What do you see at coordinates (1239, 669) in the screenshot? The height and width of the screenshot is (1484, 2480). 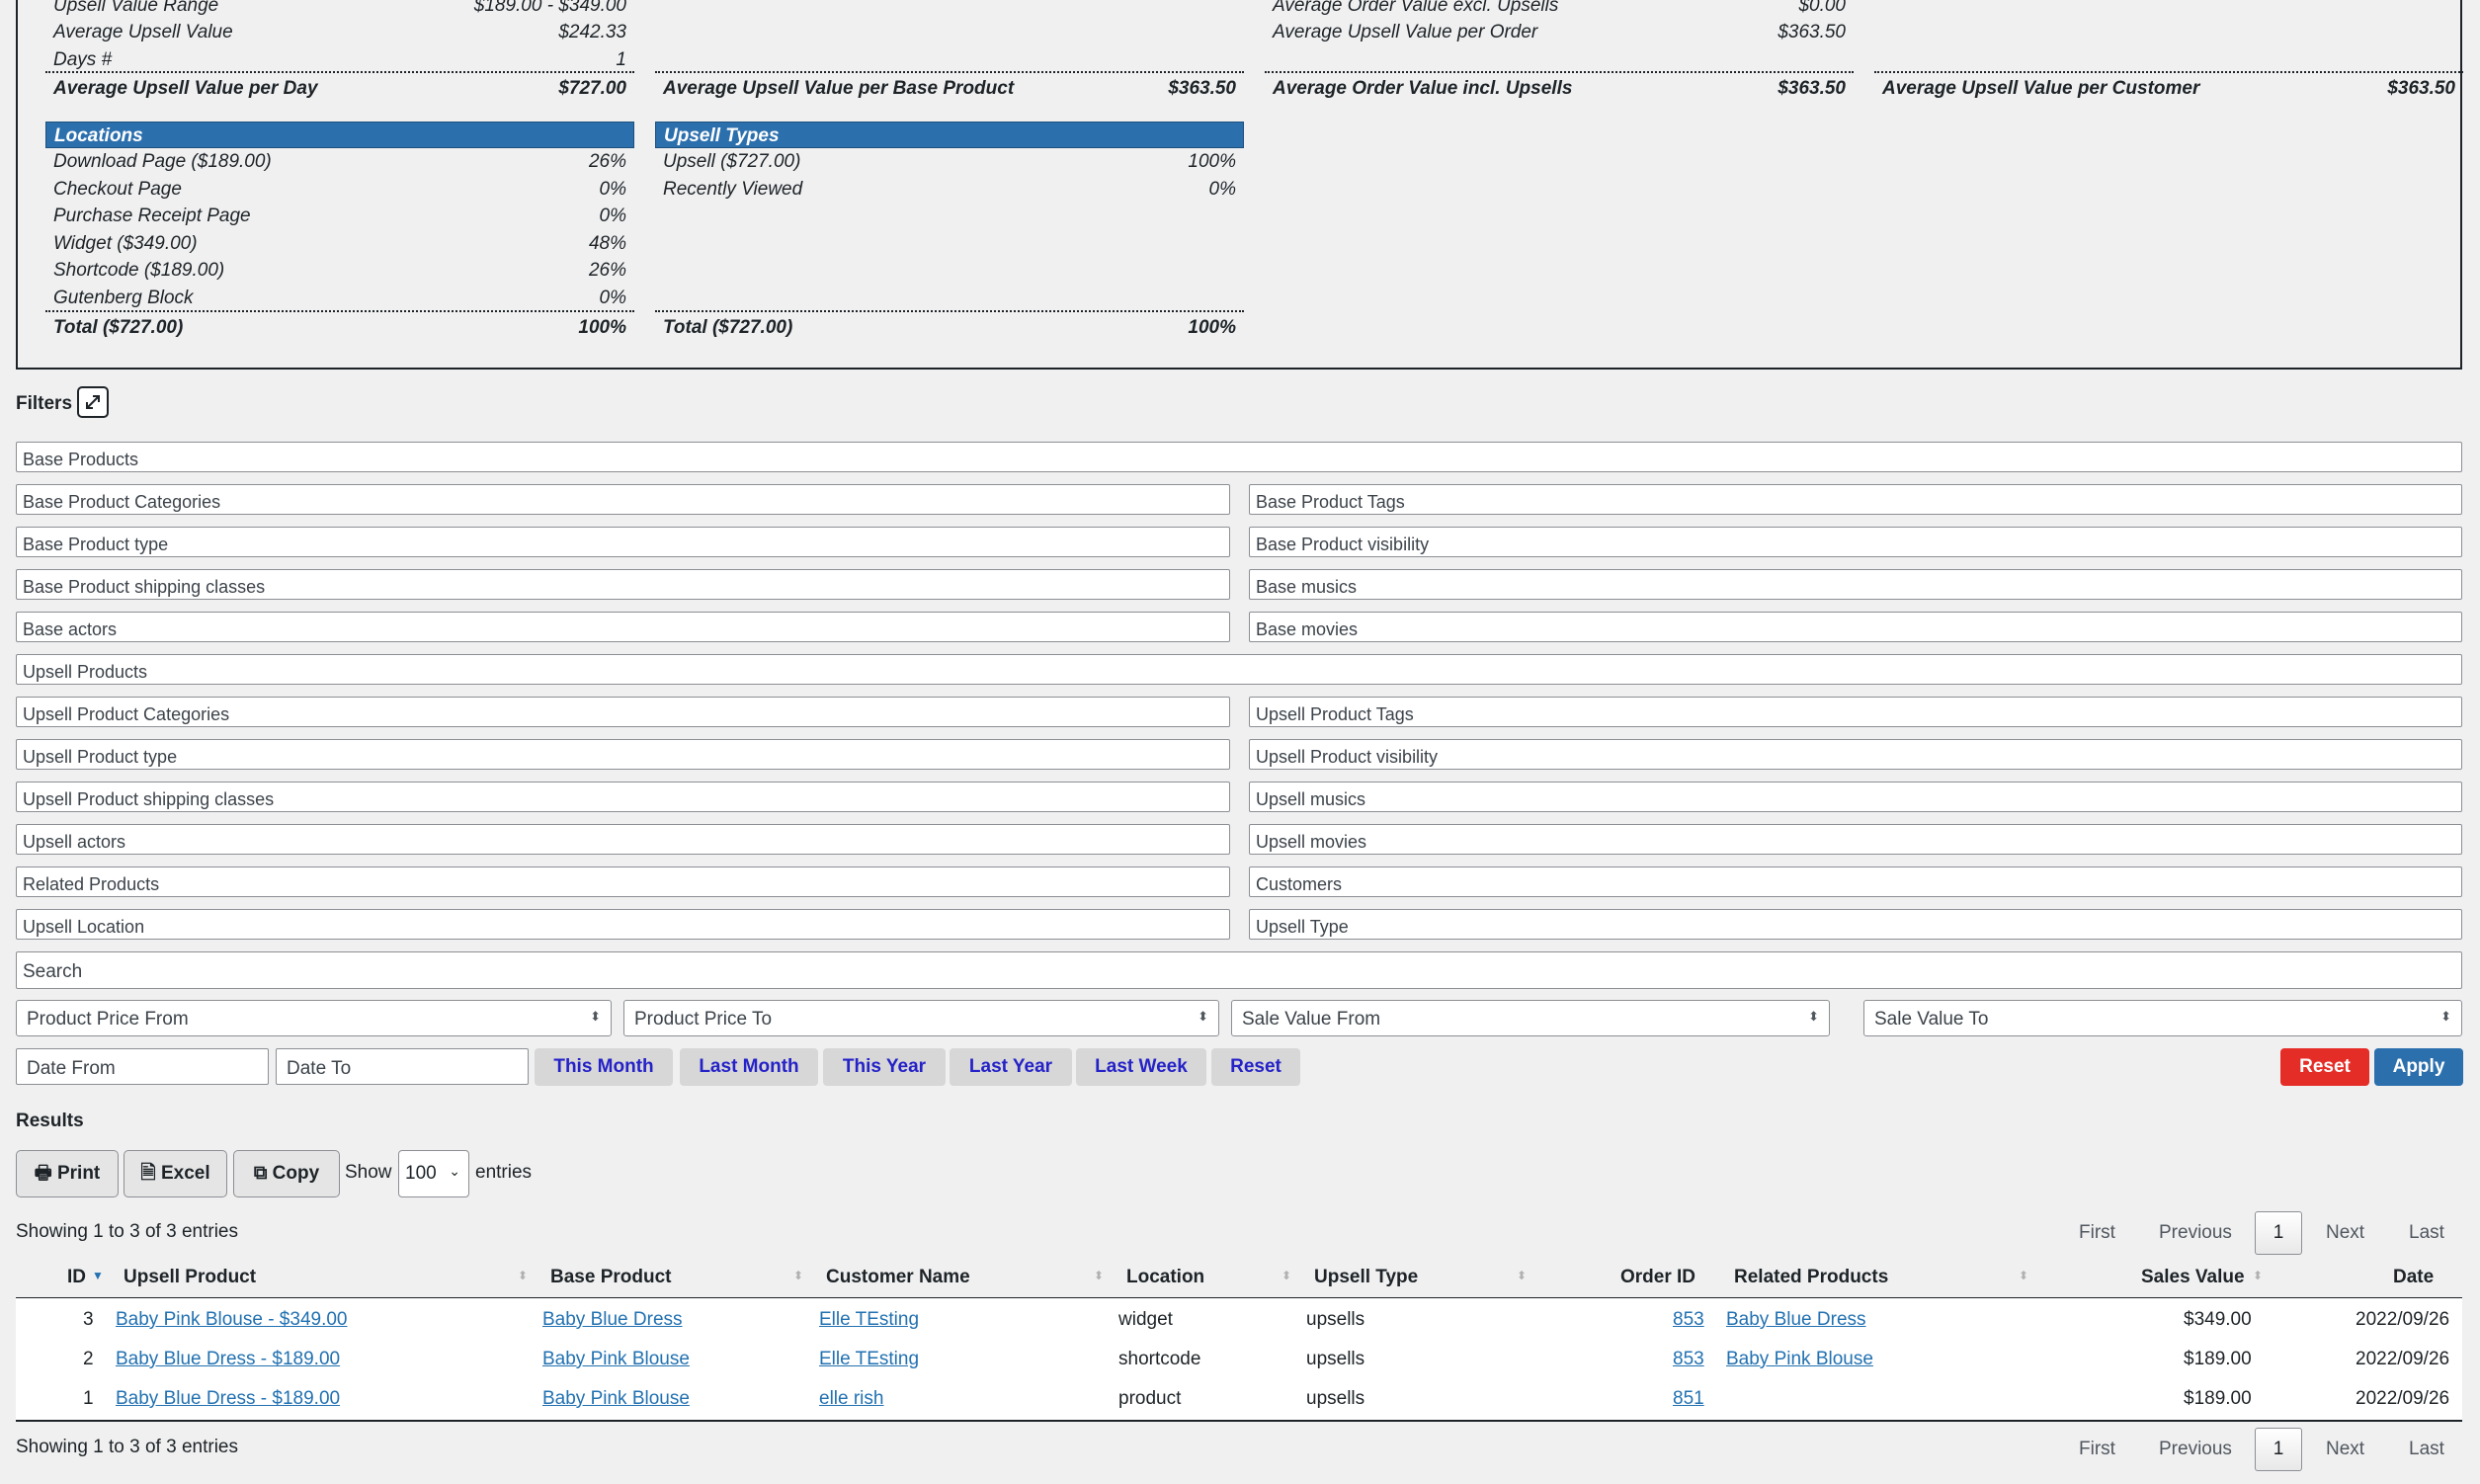 I see `upsell-products-select: Upsell Products` at bounding box center [1239, 669].